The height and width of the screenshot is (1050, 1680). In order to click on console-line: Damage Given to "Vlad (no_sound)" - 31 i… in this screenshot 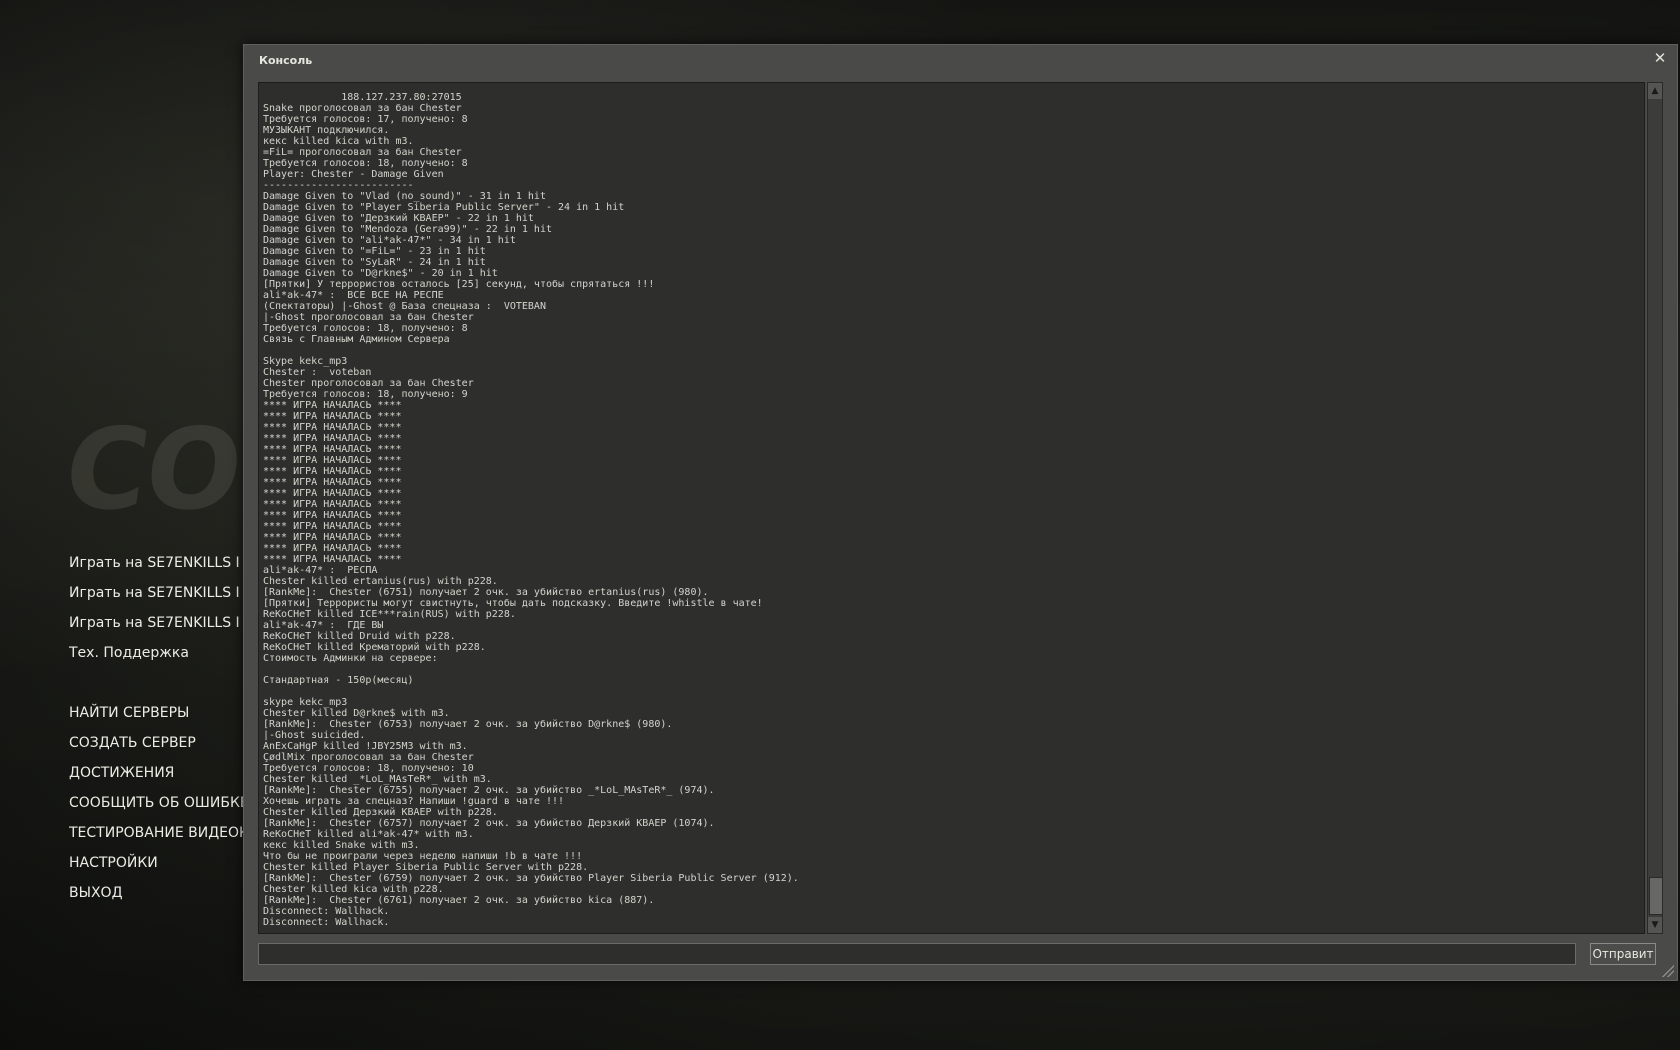, I will do `click(404, 196)`.